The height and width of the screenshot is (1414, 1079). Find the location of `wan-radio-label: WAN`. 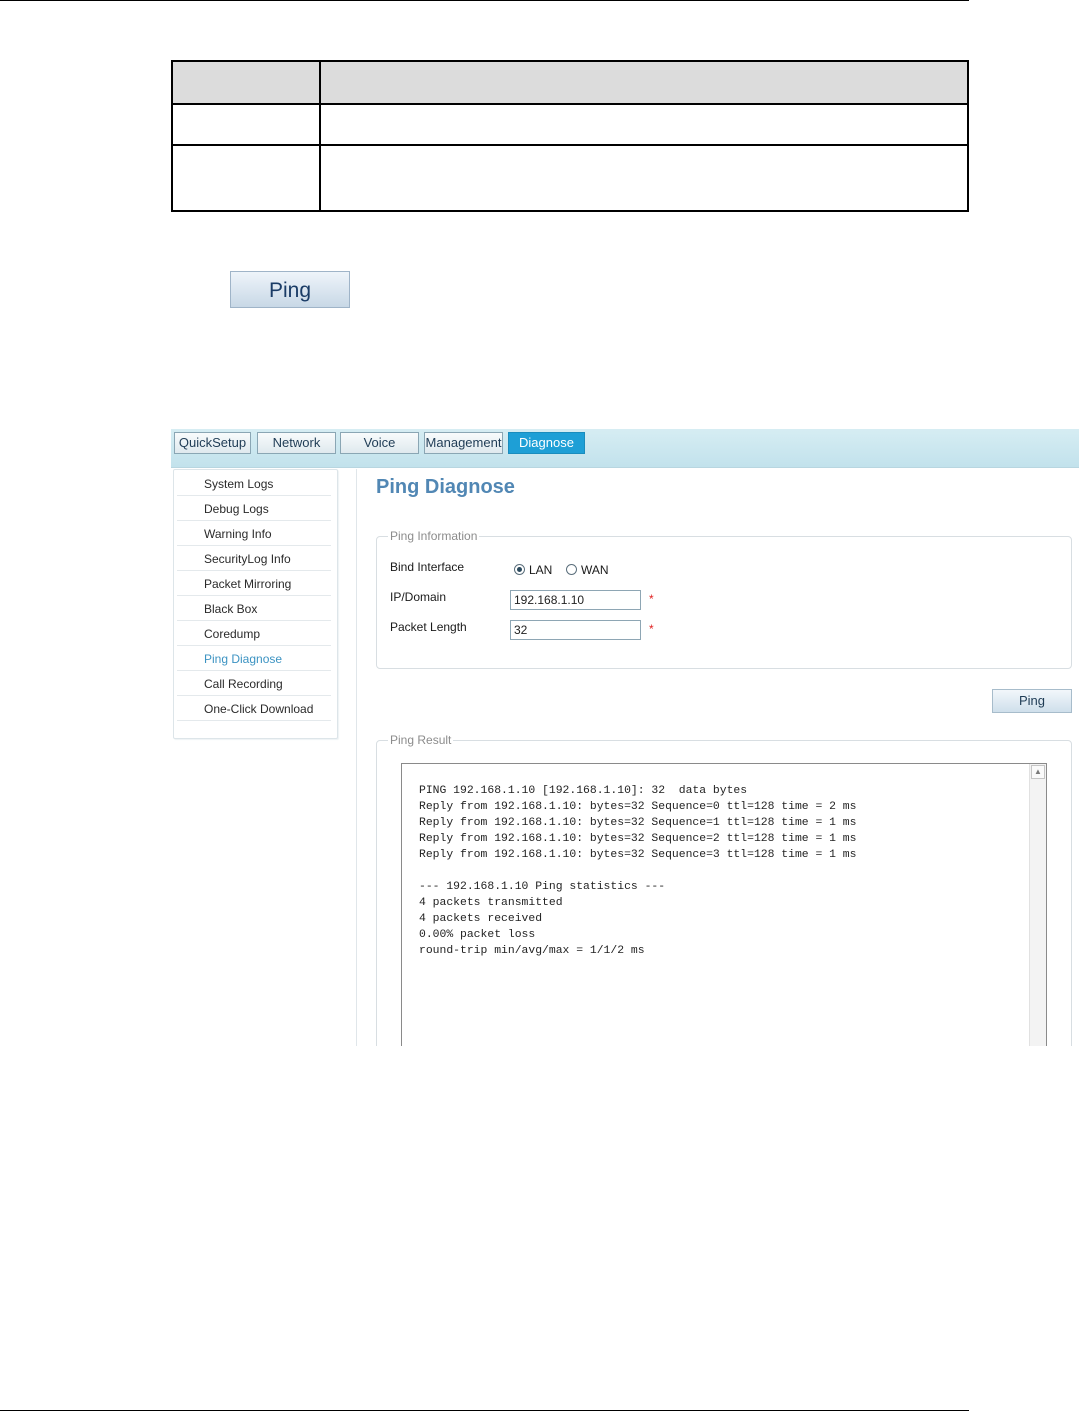

wan-radio-label: WAN is located at coordinates (595, 570).